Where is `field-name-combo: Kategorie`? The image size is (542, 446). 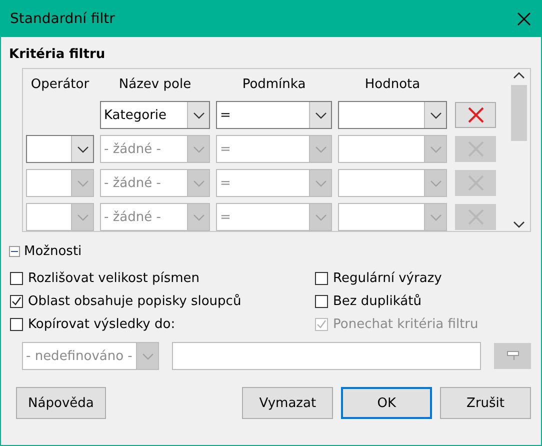 field-name-combo: Kategorie is located at coordinates (155, 115).